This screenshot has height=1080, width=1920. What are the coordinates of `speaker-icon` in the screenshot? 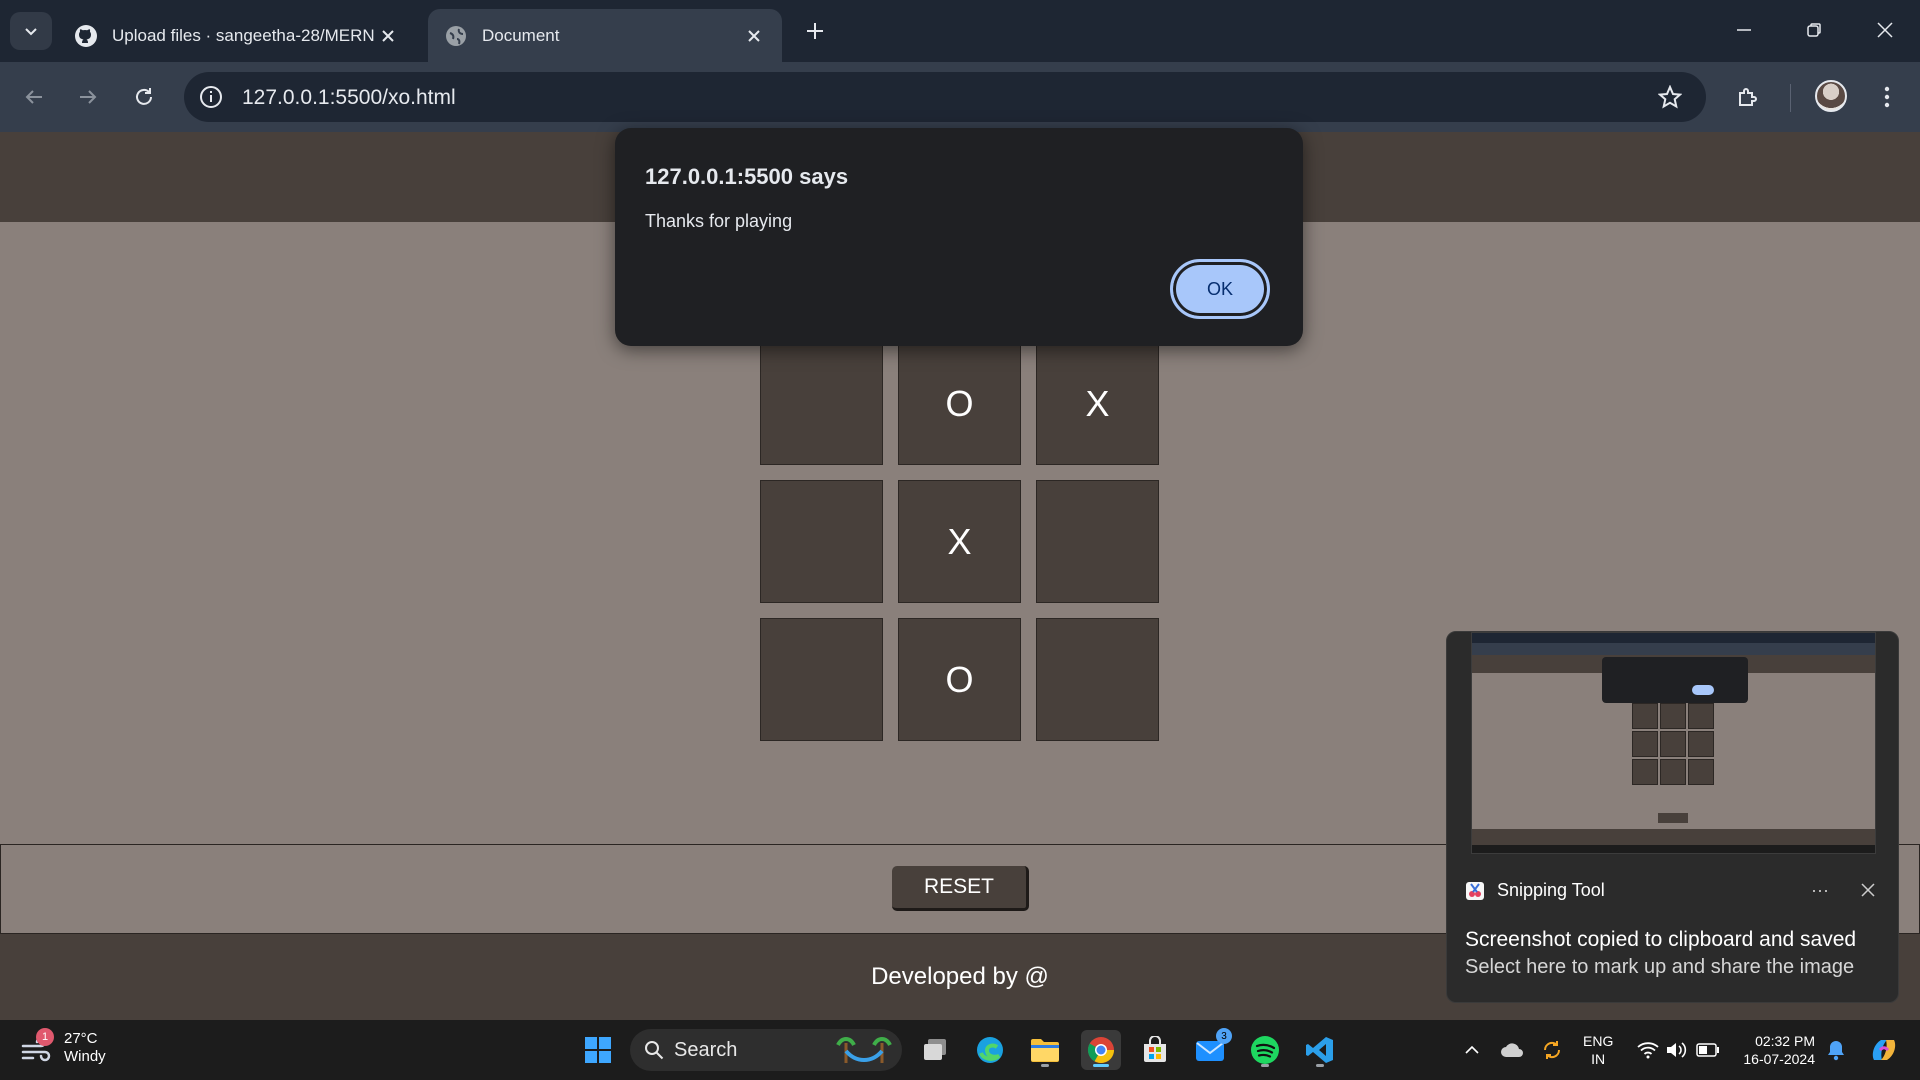 It's located at (1677, 1050).